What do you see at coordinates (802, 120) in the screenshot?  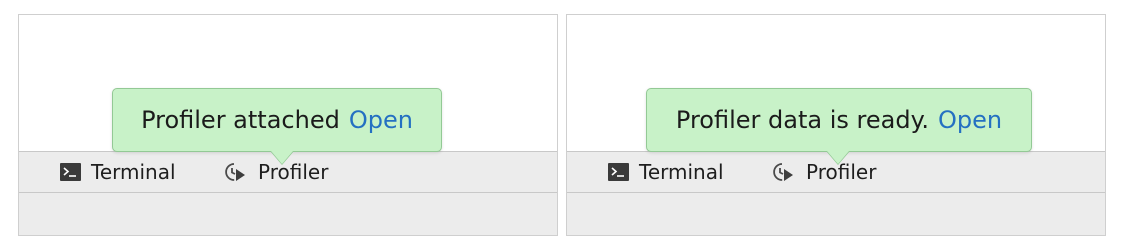 I see `notification-message: Profiler data is ready.` at bounding box center [802, 120].